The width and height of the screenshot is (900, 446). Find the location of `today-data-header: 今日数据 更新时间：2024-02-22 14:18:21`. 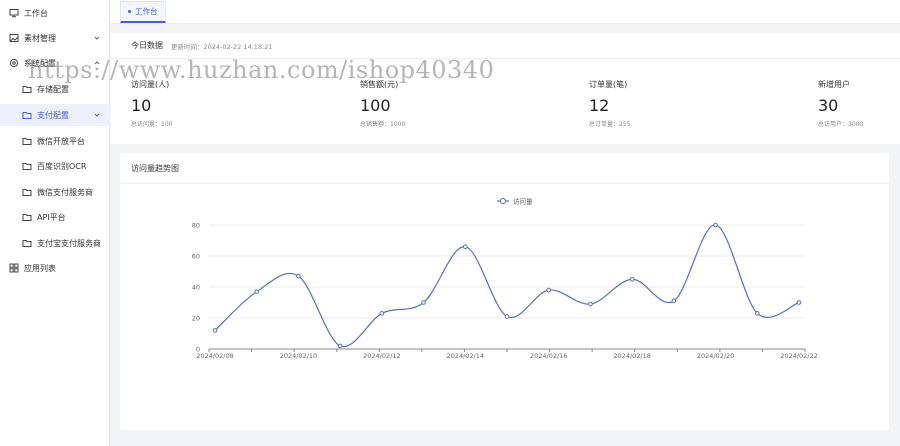

today-data-header: 今日数据 更新时间：2024-02-22 14:18:21 is located at coordinates (505, 46).